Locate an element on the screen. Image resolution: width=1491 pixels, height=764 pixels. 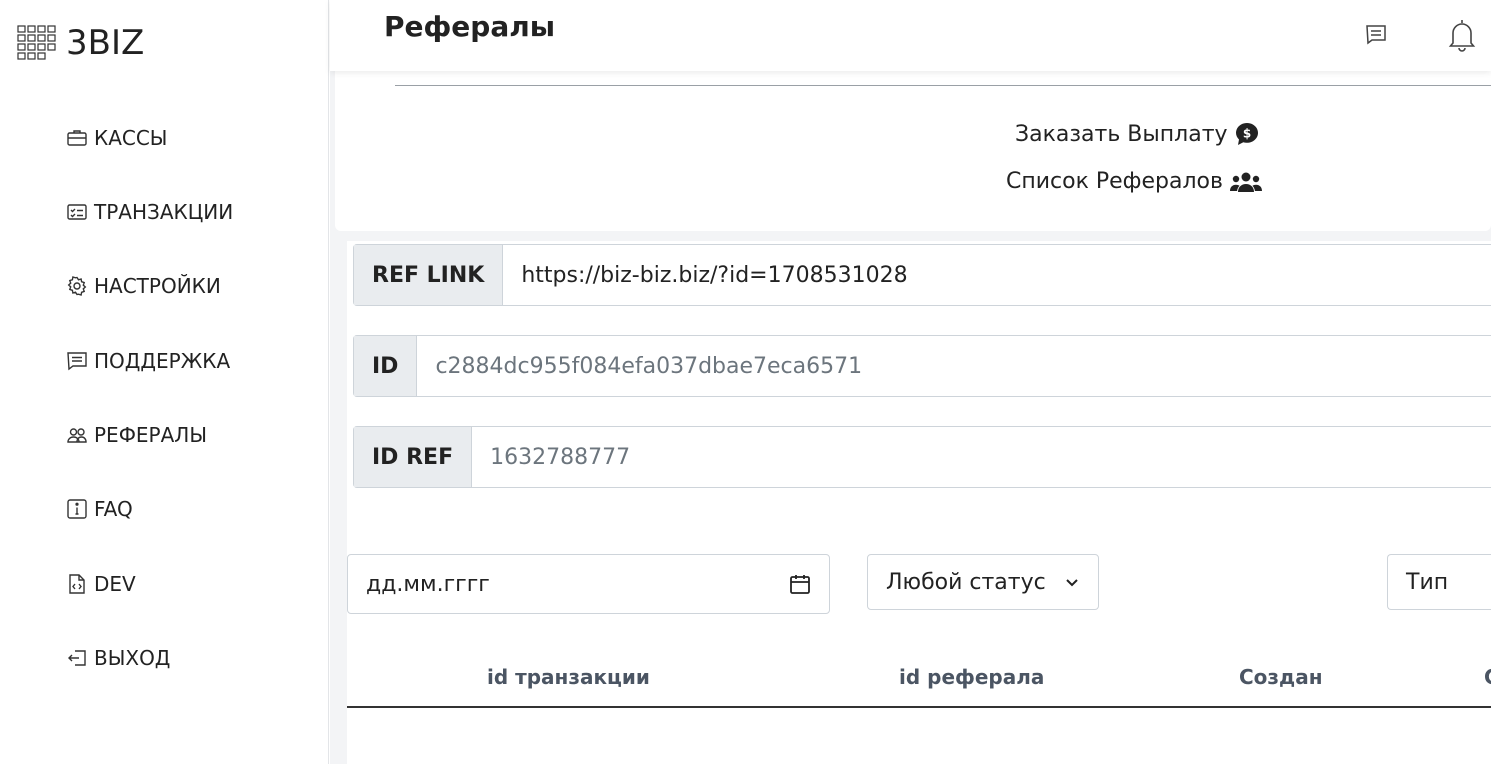
sidebar-item-faq: FAQ is located at coordinates (99, 509).